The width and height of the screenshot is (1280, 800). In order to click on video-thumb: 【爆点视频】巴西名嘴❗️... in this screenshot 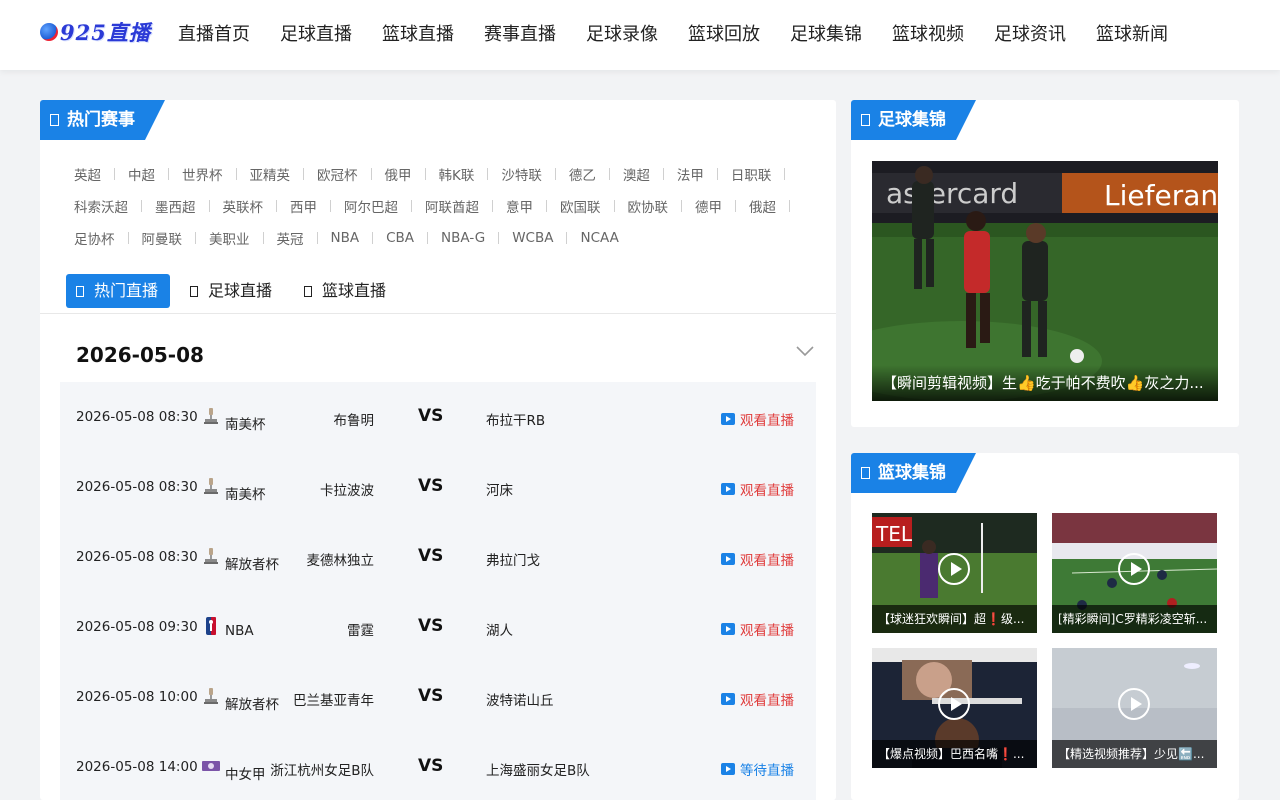, I will do `click(954, 708)`.